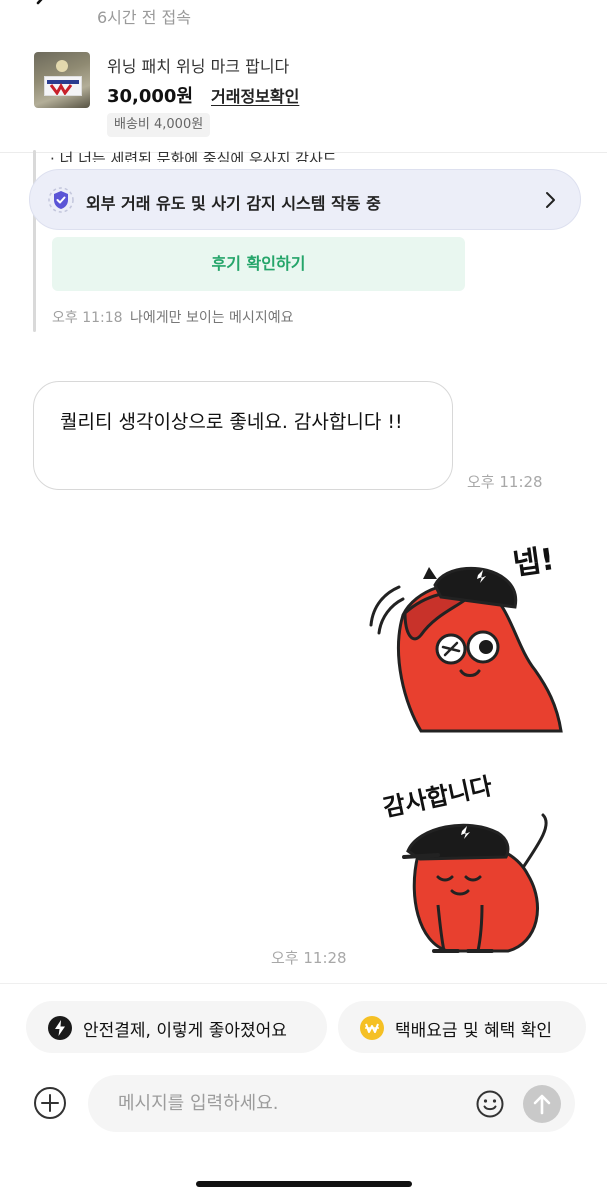  What do you see at coordinates (231, 422) in the screenshot?
I see `received-message-text: 퀄리티 생각이상으로 좋네요. 감사합니다 !!` at bounding box center [231, 422].